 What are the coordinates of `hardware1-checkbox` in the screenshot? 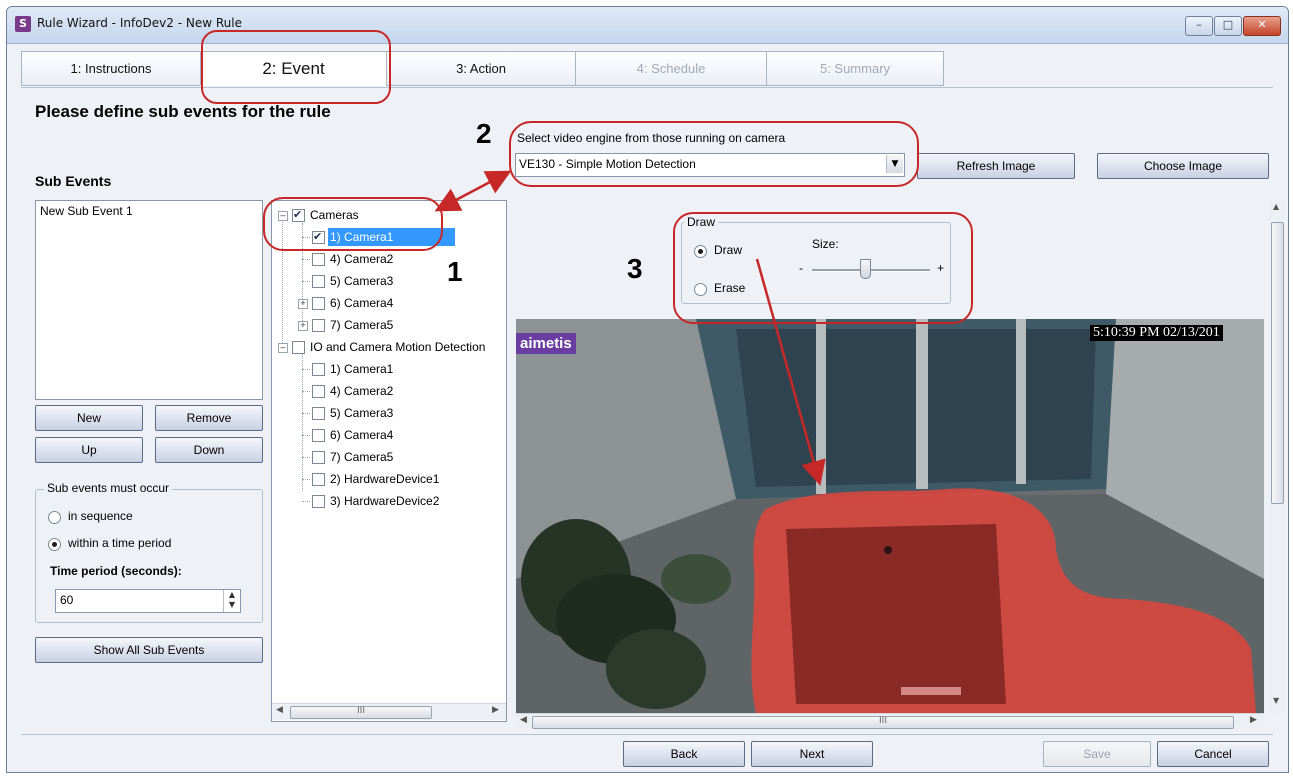 It's located at (318, 479).